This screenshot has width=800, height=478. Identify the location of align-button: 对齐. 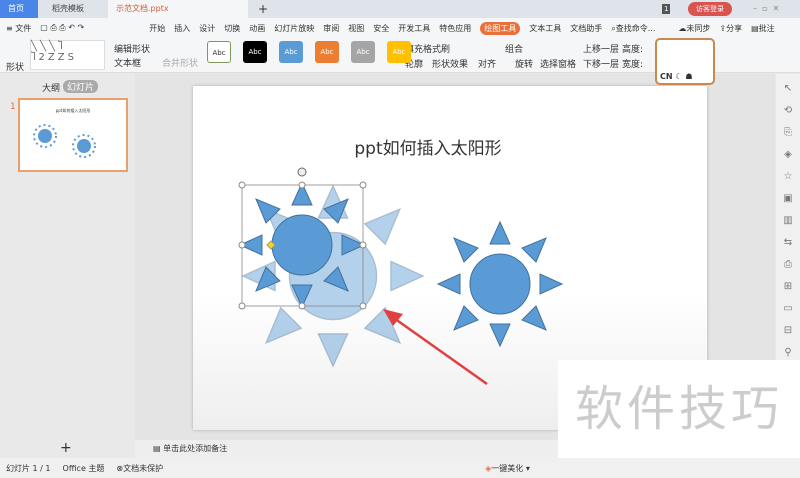
(487, 63).